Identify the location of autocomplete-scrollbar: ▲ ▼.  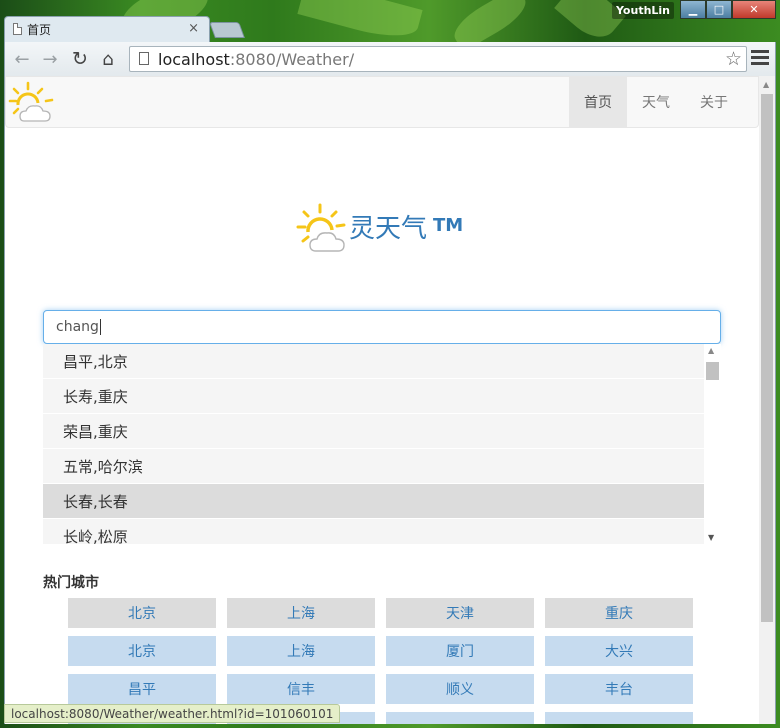
(712, 444).